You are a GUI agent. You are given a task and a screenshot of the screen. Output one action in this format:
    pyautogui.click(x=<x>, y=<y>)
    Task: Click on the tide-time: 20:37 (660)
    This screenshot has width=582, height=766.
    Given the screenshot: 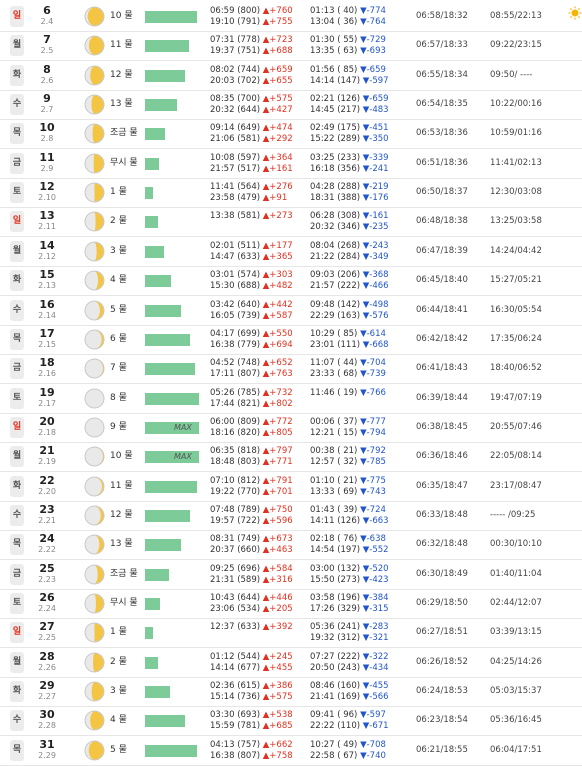 What is the action you would take?
    pyautogui.click(x=235, y=550)
    